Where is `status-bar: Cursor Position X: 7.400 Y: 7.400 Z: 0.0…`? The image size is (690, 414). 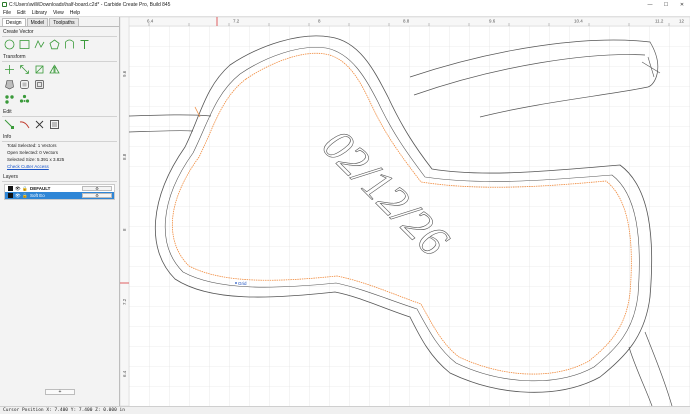
status-bar: Cursor Position X: 7.400 Y: 7.400 Z: 0.0… is located at coordinates (345, 410).